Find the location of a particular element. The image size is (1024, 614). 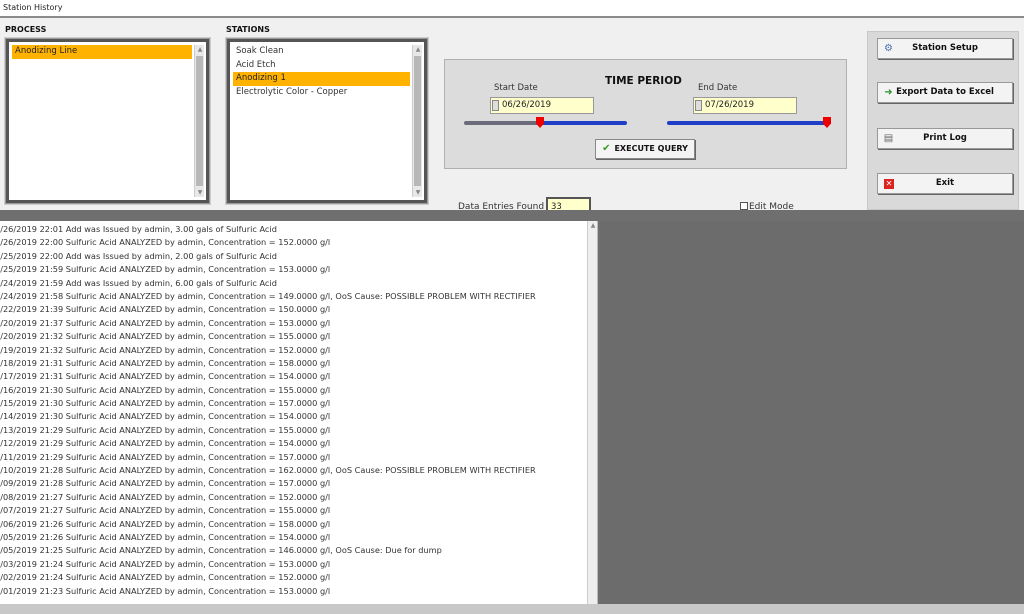

window-title: Station History is located at coordinates (512, 9).